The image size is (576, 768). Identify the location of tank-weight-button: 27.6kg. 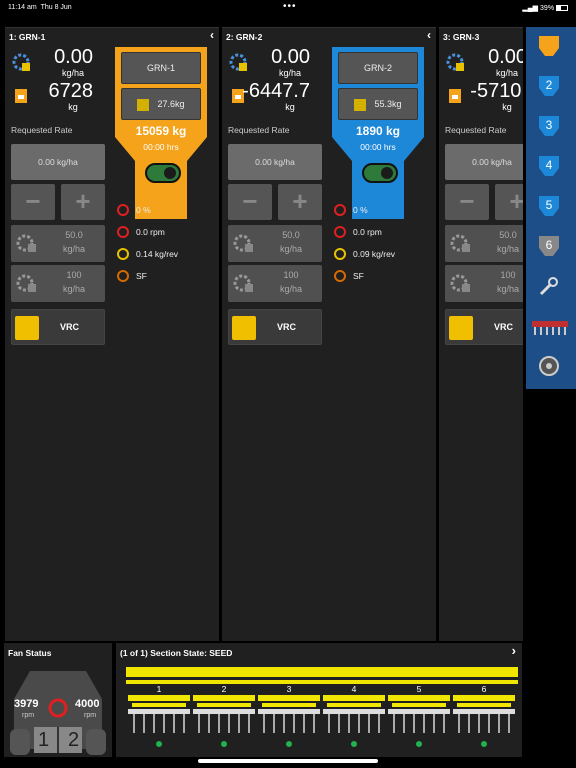
(161, 104).